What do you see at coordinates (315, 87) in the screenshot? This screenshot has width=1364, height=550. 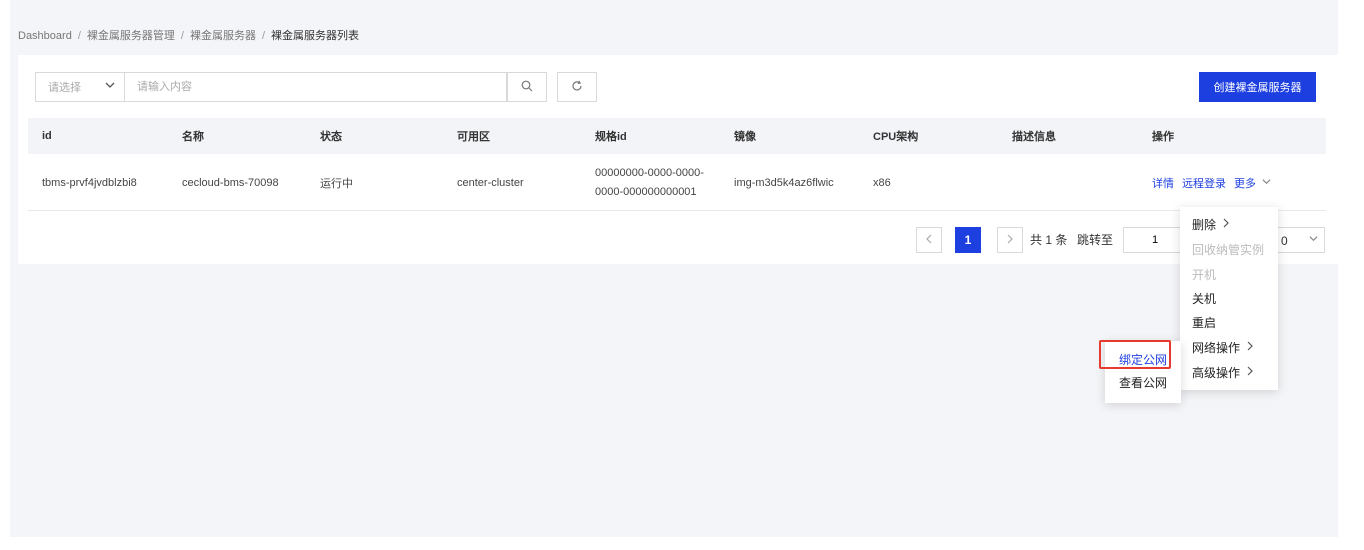 I see `search-input` at bounding box center [315, 87].